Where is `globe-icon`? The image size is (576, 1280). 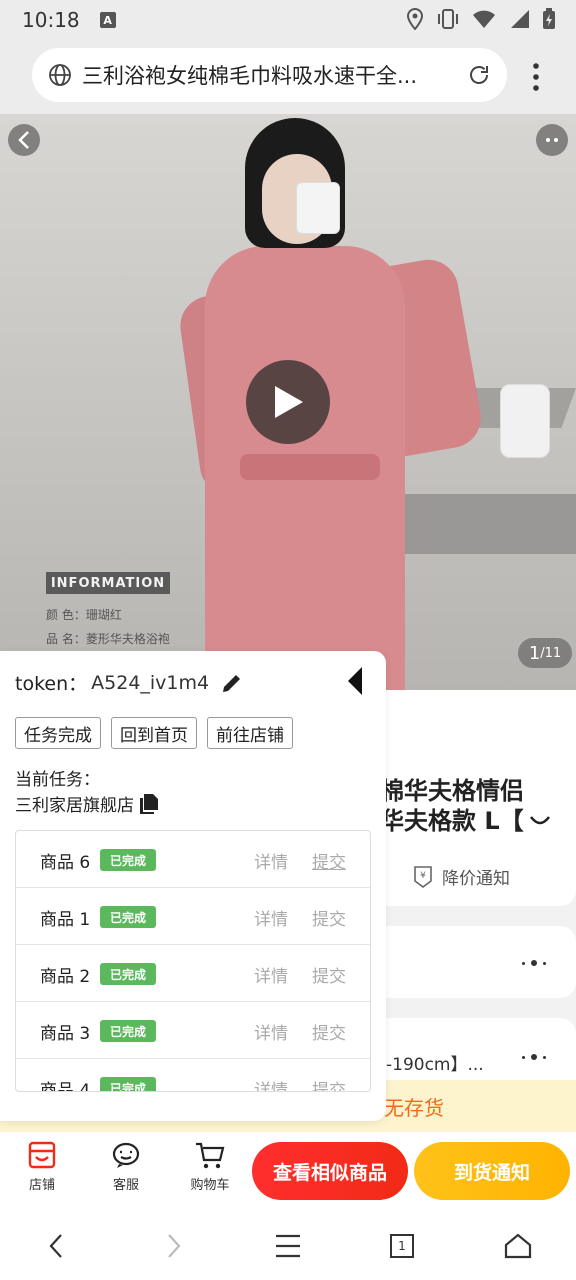 globe-icon is located at coordinates (60, 75).